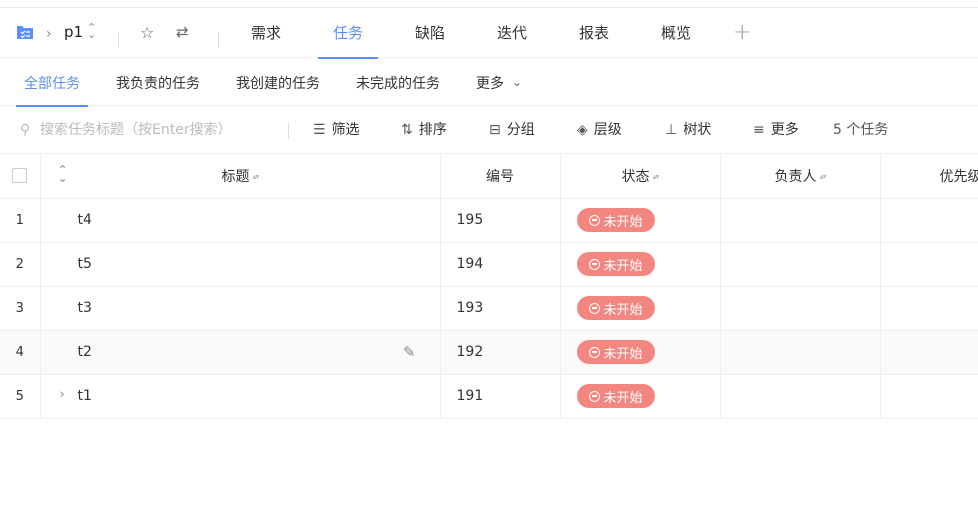  What do you see at coordinates (85, 264) in the screenshot?
I see `task-title: t5` at bounding box center [85, 264].